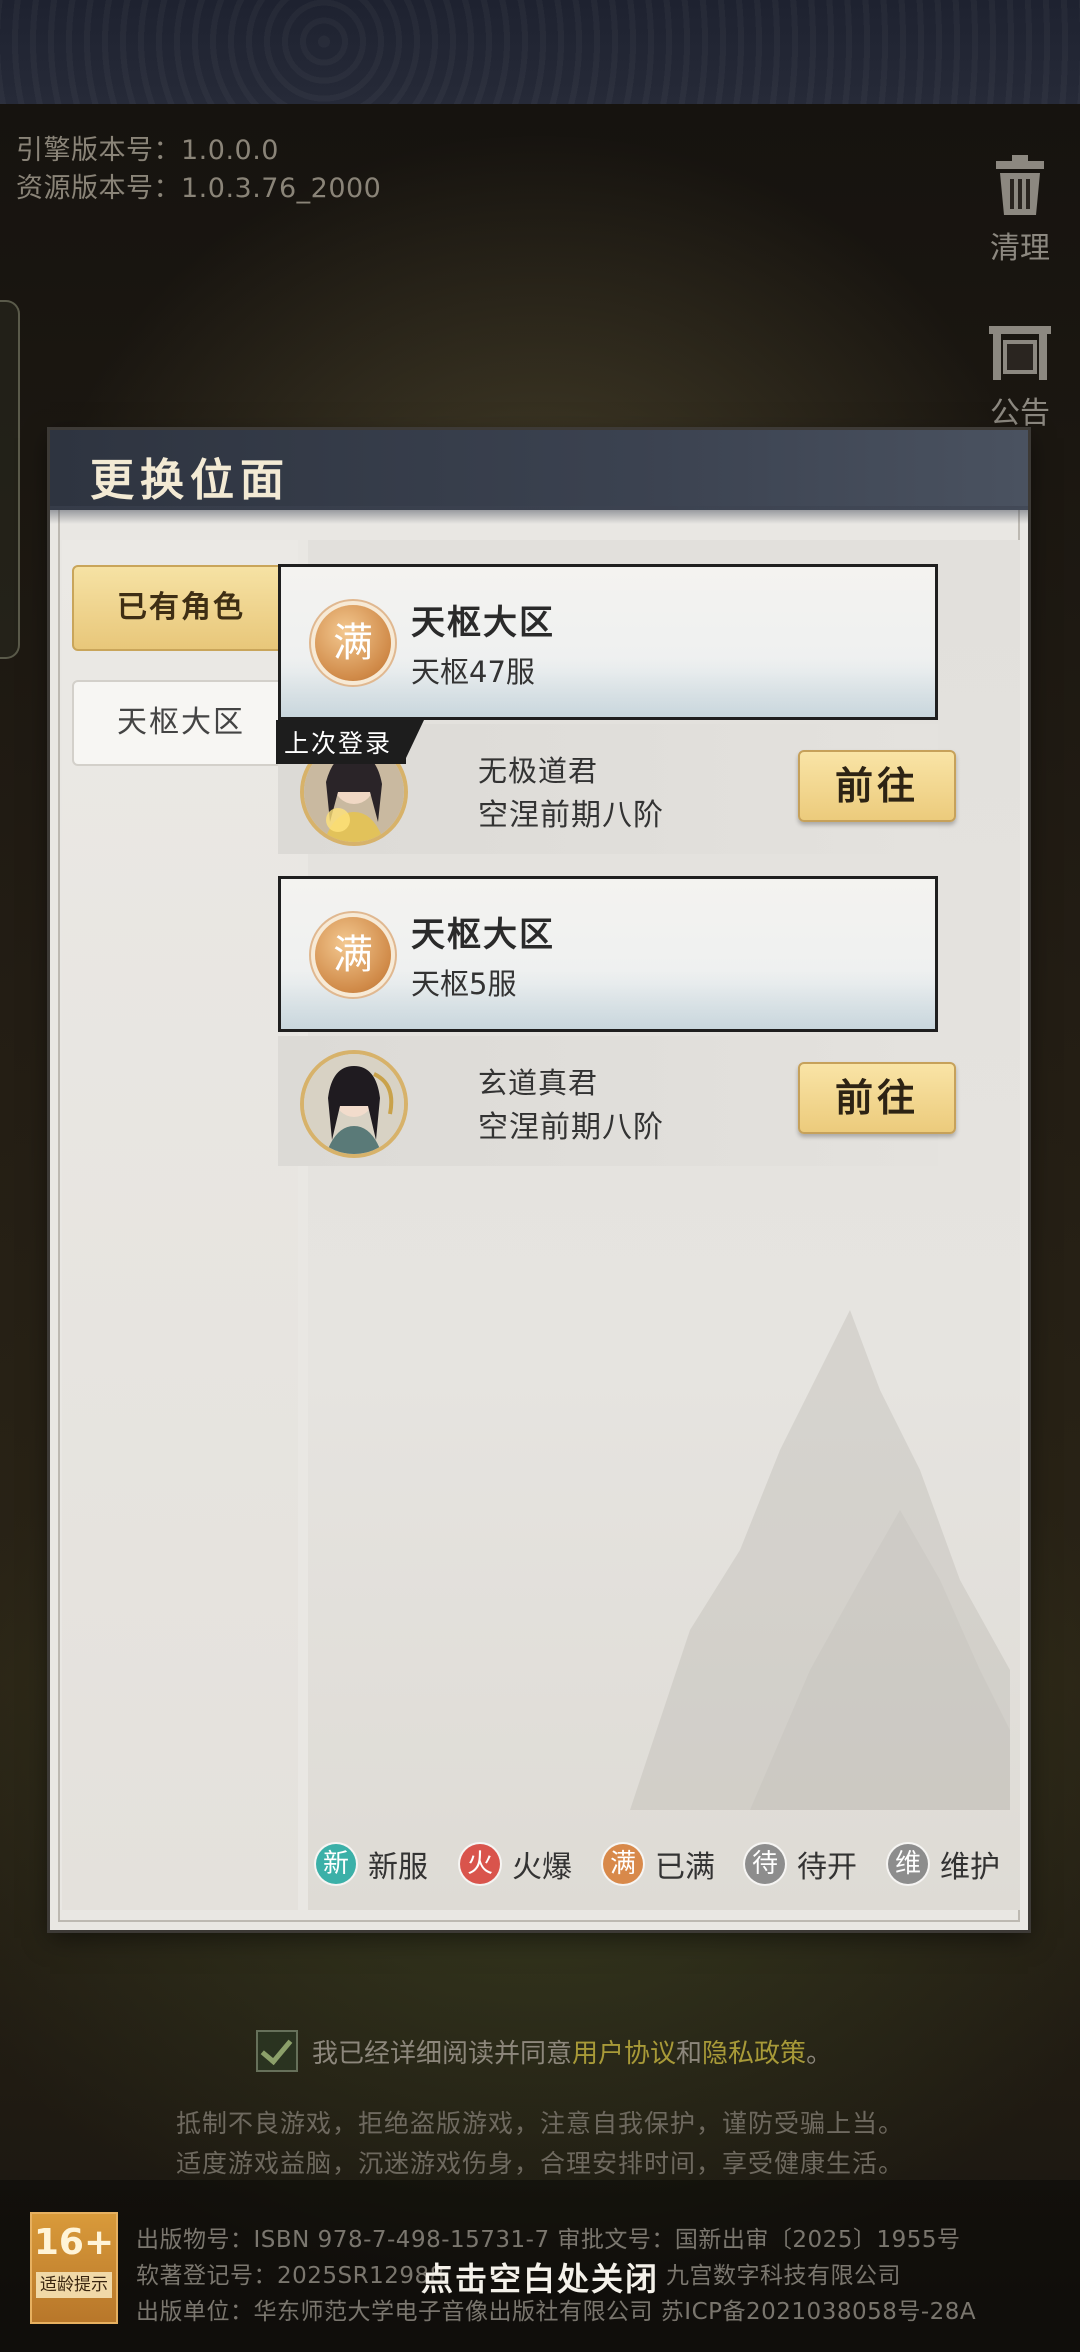 This screenshot has height=2352, width=1080. What do you see at coordinates (1020, 413) in the screenshot?
I see `notice-label: 公告` at bounding box center [1020, 413].